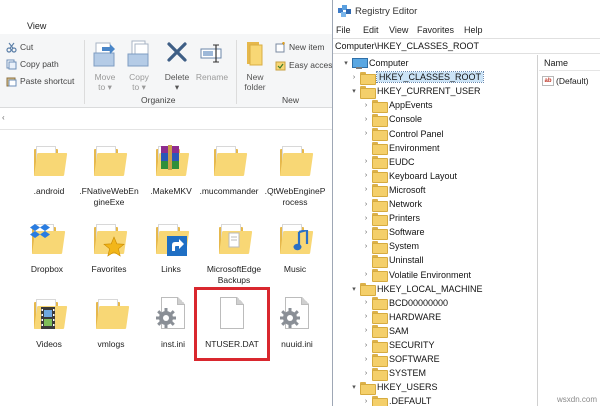 The image size is (600, 406). I want to click on menu-help: Help, so click(473, 30).